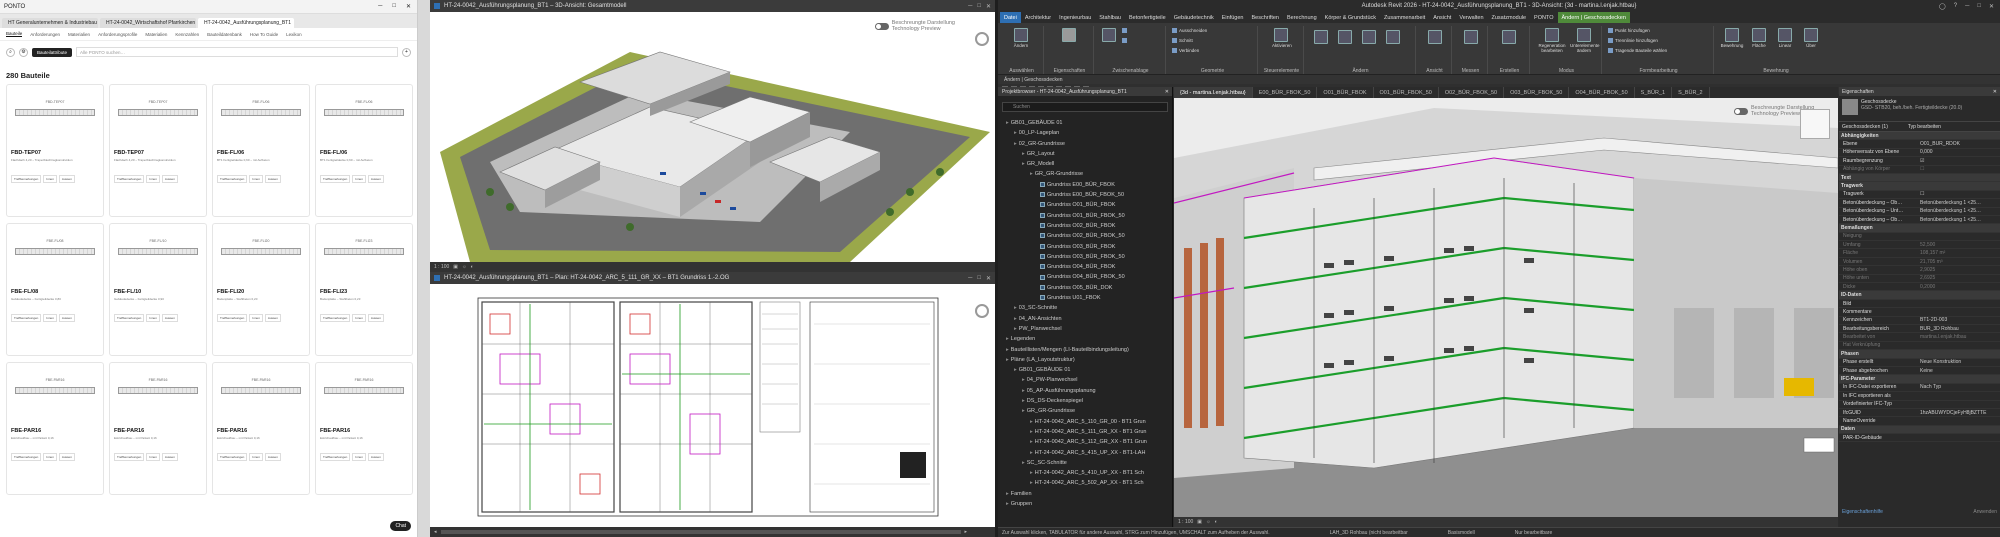 The width and height of the screenshot is (2000, 537). Describe the element at coordinates (1233, 17) in the screenshot. I see `ribbon-tab: Einfügen` at that location.